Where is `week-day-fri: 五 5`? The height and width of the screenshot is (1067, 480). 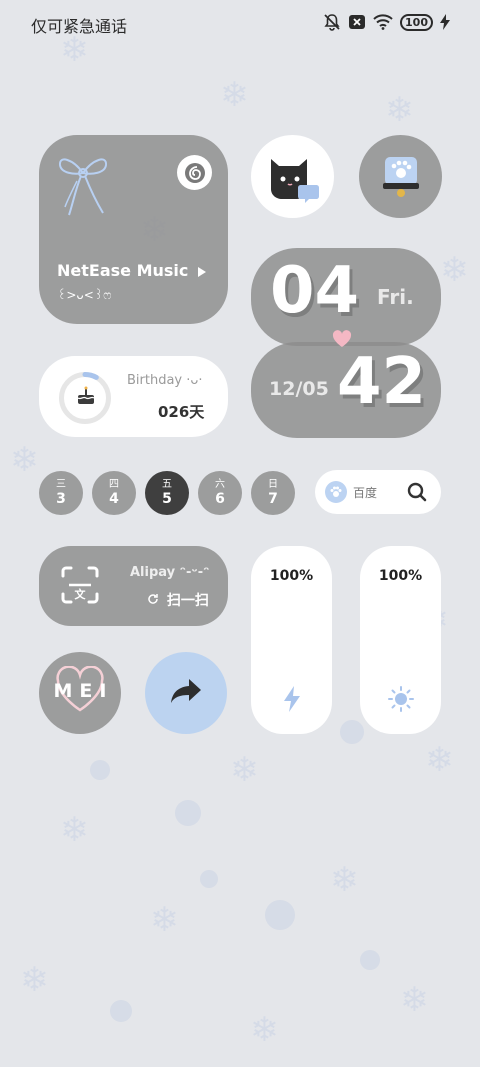 week-day-fri: 五 5 is located at coordinates (167, 493).